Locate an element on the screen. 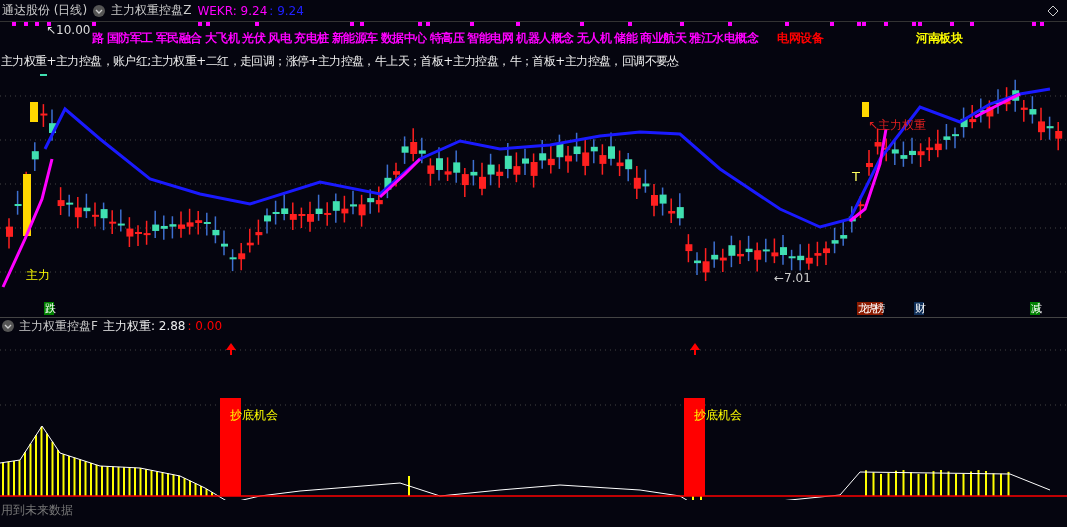 The height and width of the screenshot is (527, 1067). indicator-value: : 9.24 is located at coordinates (286, 10).